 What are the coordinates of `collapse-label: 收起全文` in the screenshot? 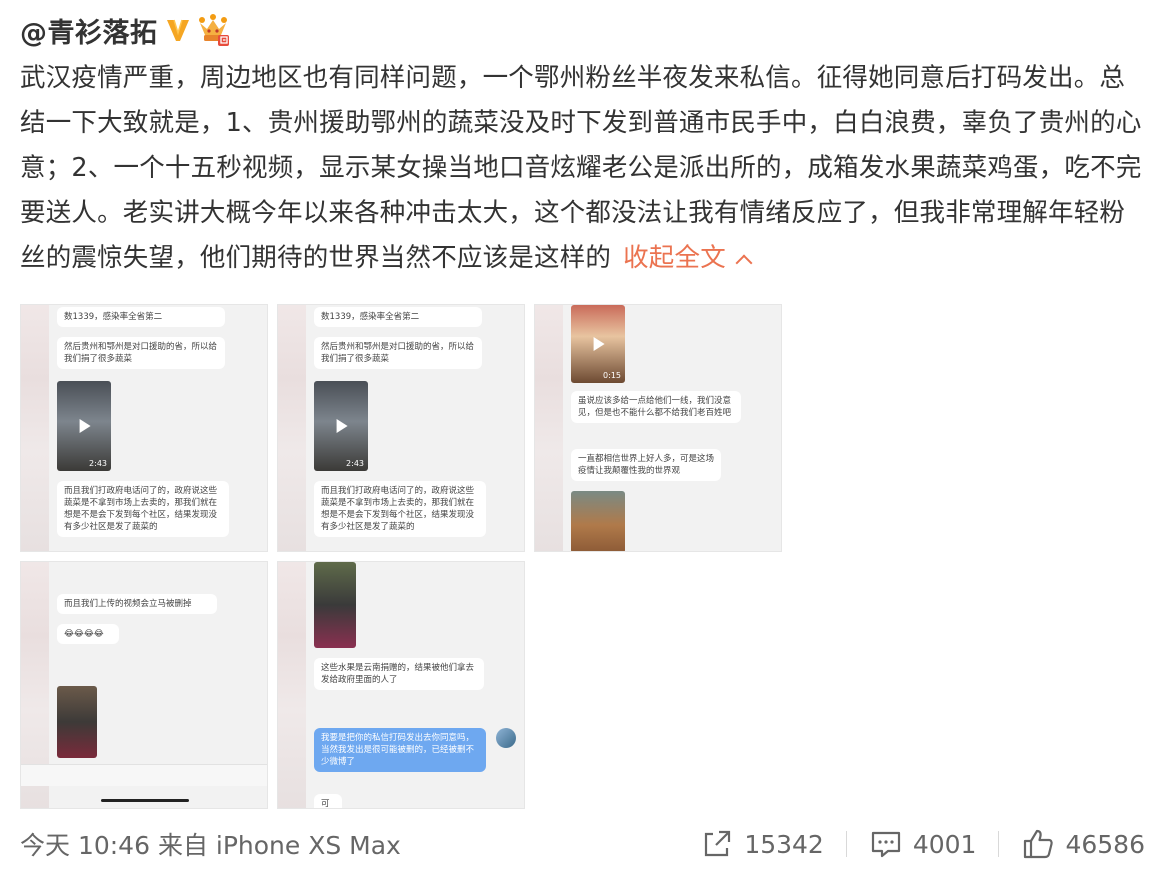 It's located at (674, 258).